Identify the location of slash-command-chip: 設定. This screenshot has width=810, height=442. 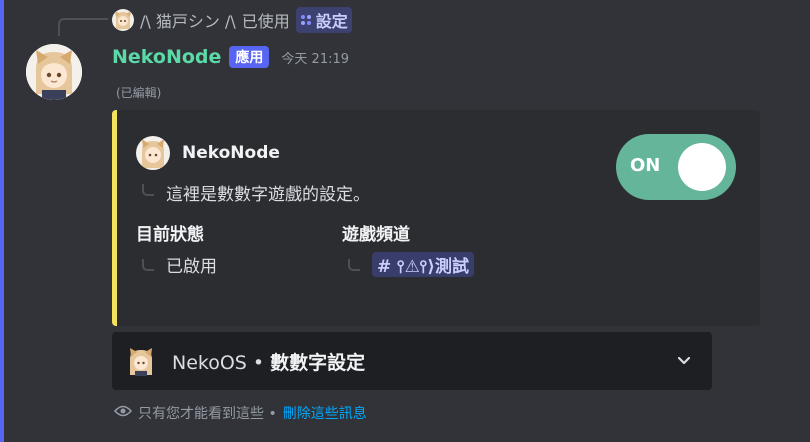
(323, 20).